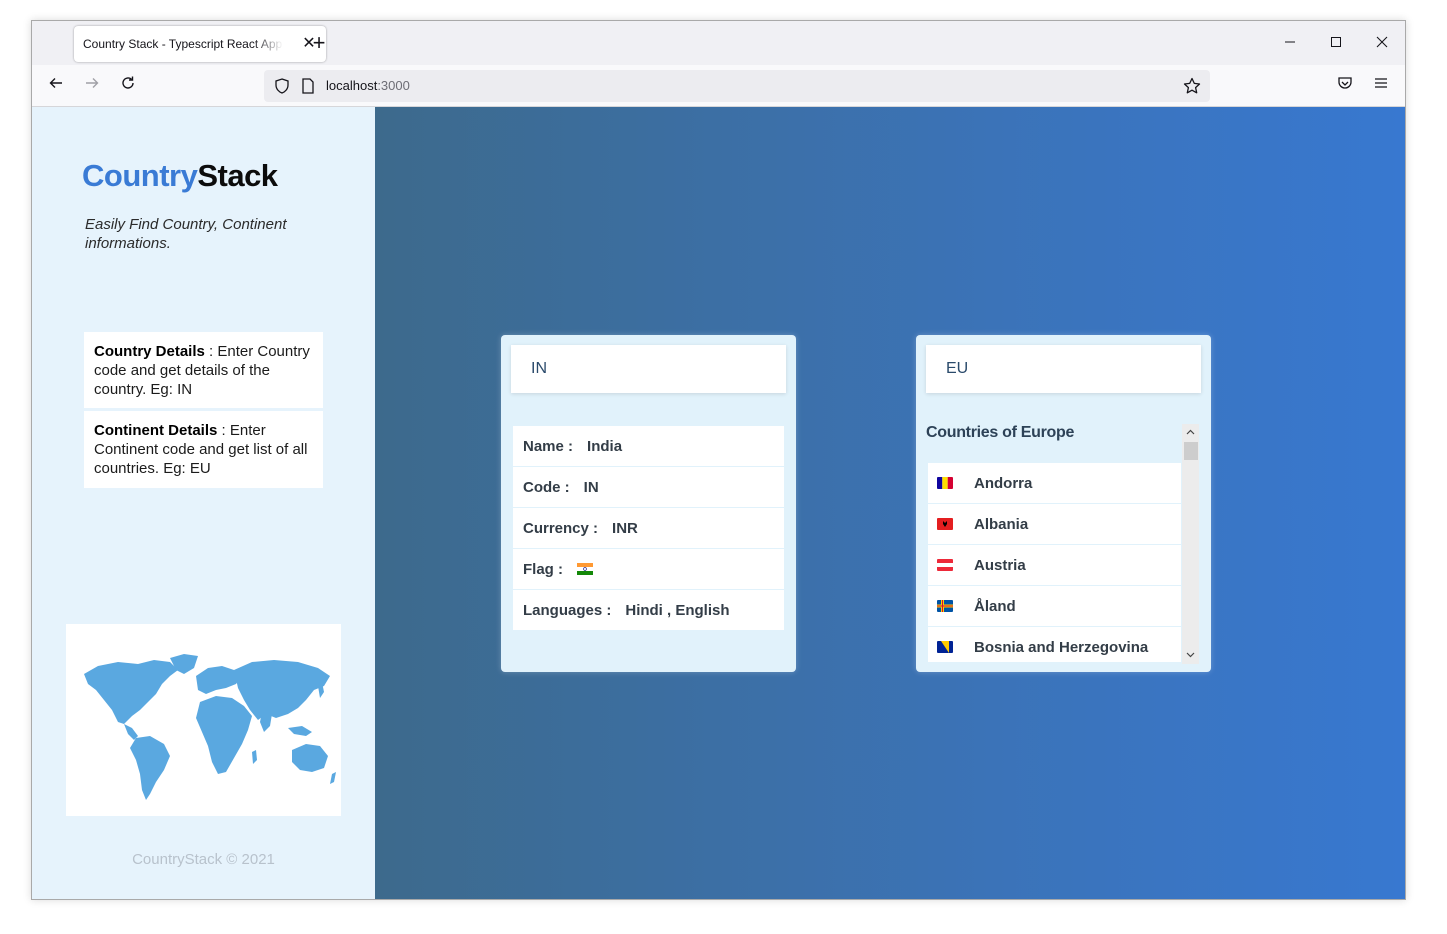 Image resolution: width=1447 pixels, height=934 pixels. I want to click on url-bar: localhost:3000, so click(737, 86).